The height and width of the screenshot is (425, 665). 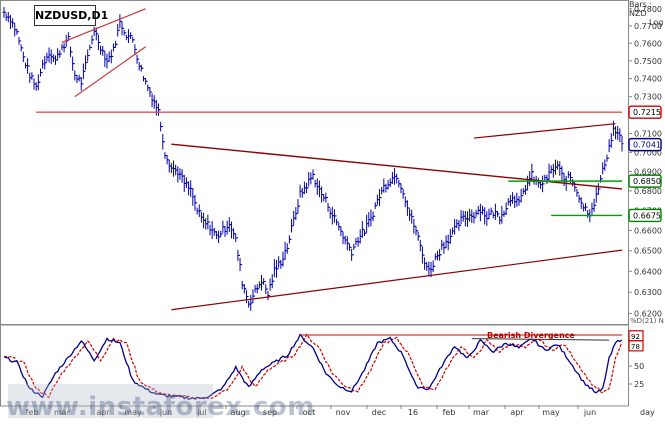 I want to click on price-tick-label: 0.7400, so click(x=648, y=79).